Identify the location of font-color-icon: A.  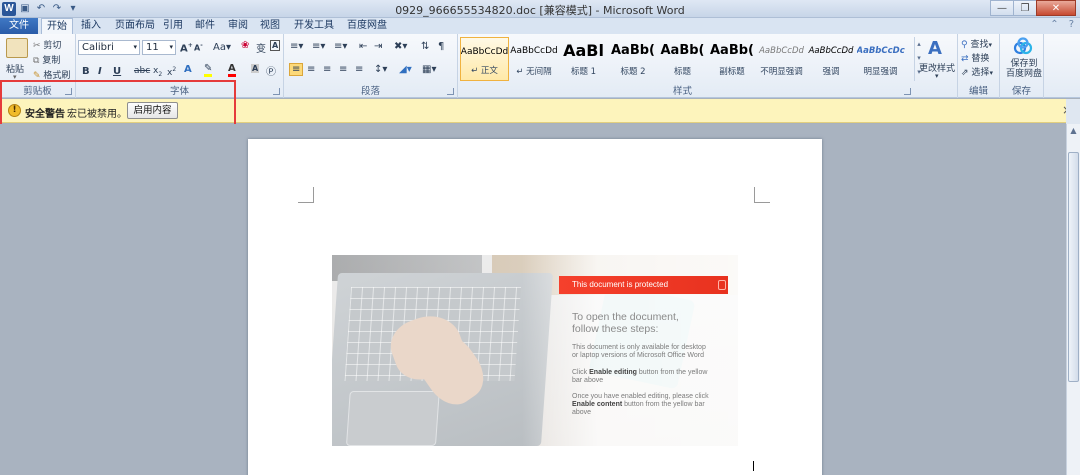
(232, 70).